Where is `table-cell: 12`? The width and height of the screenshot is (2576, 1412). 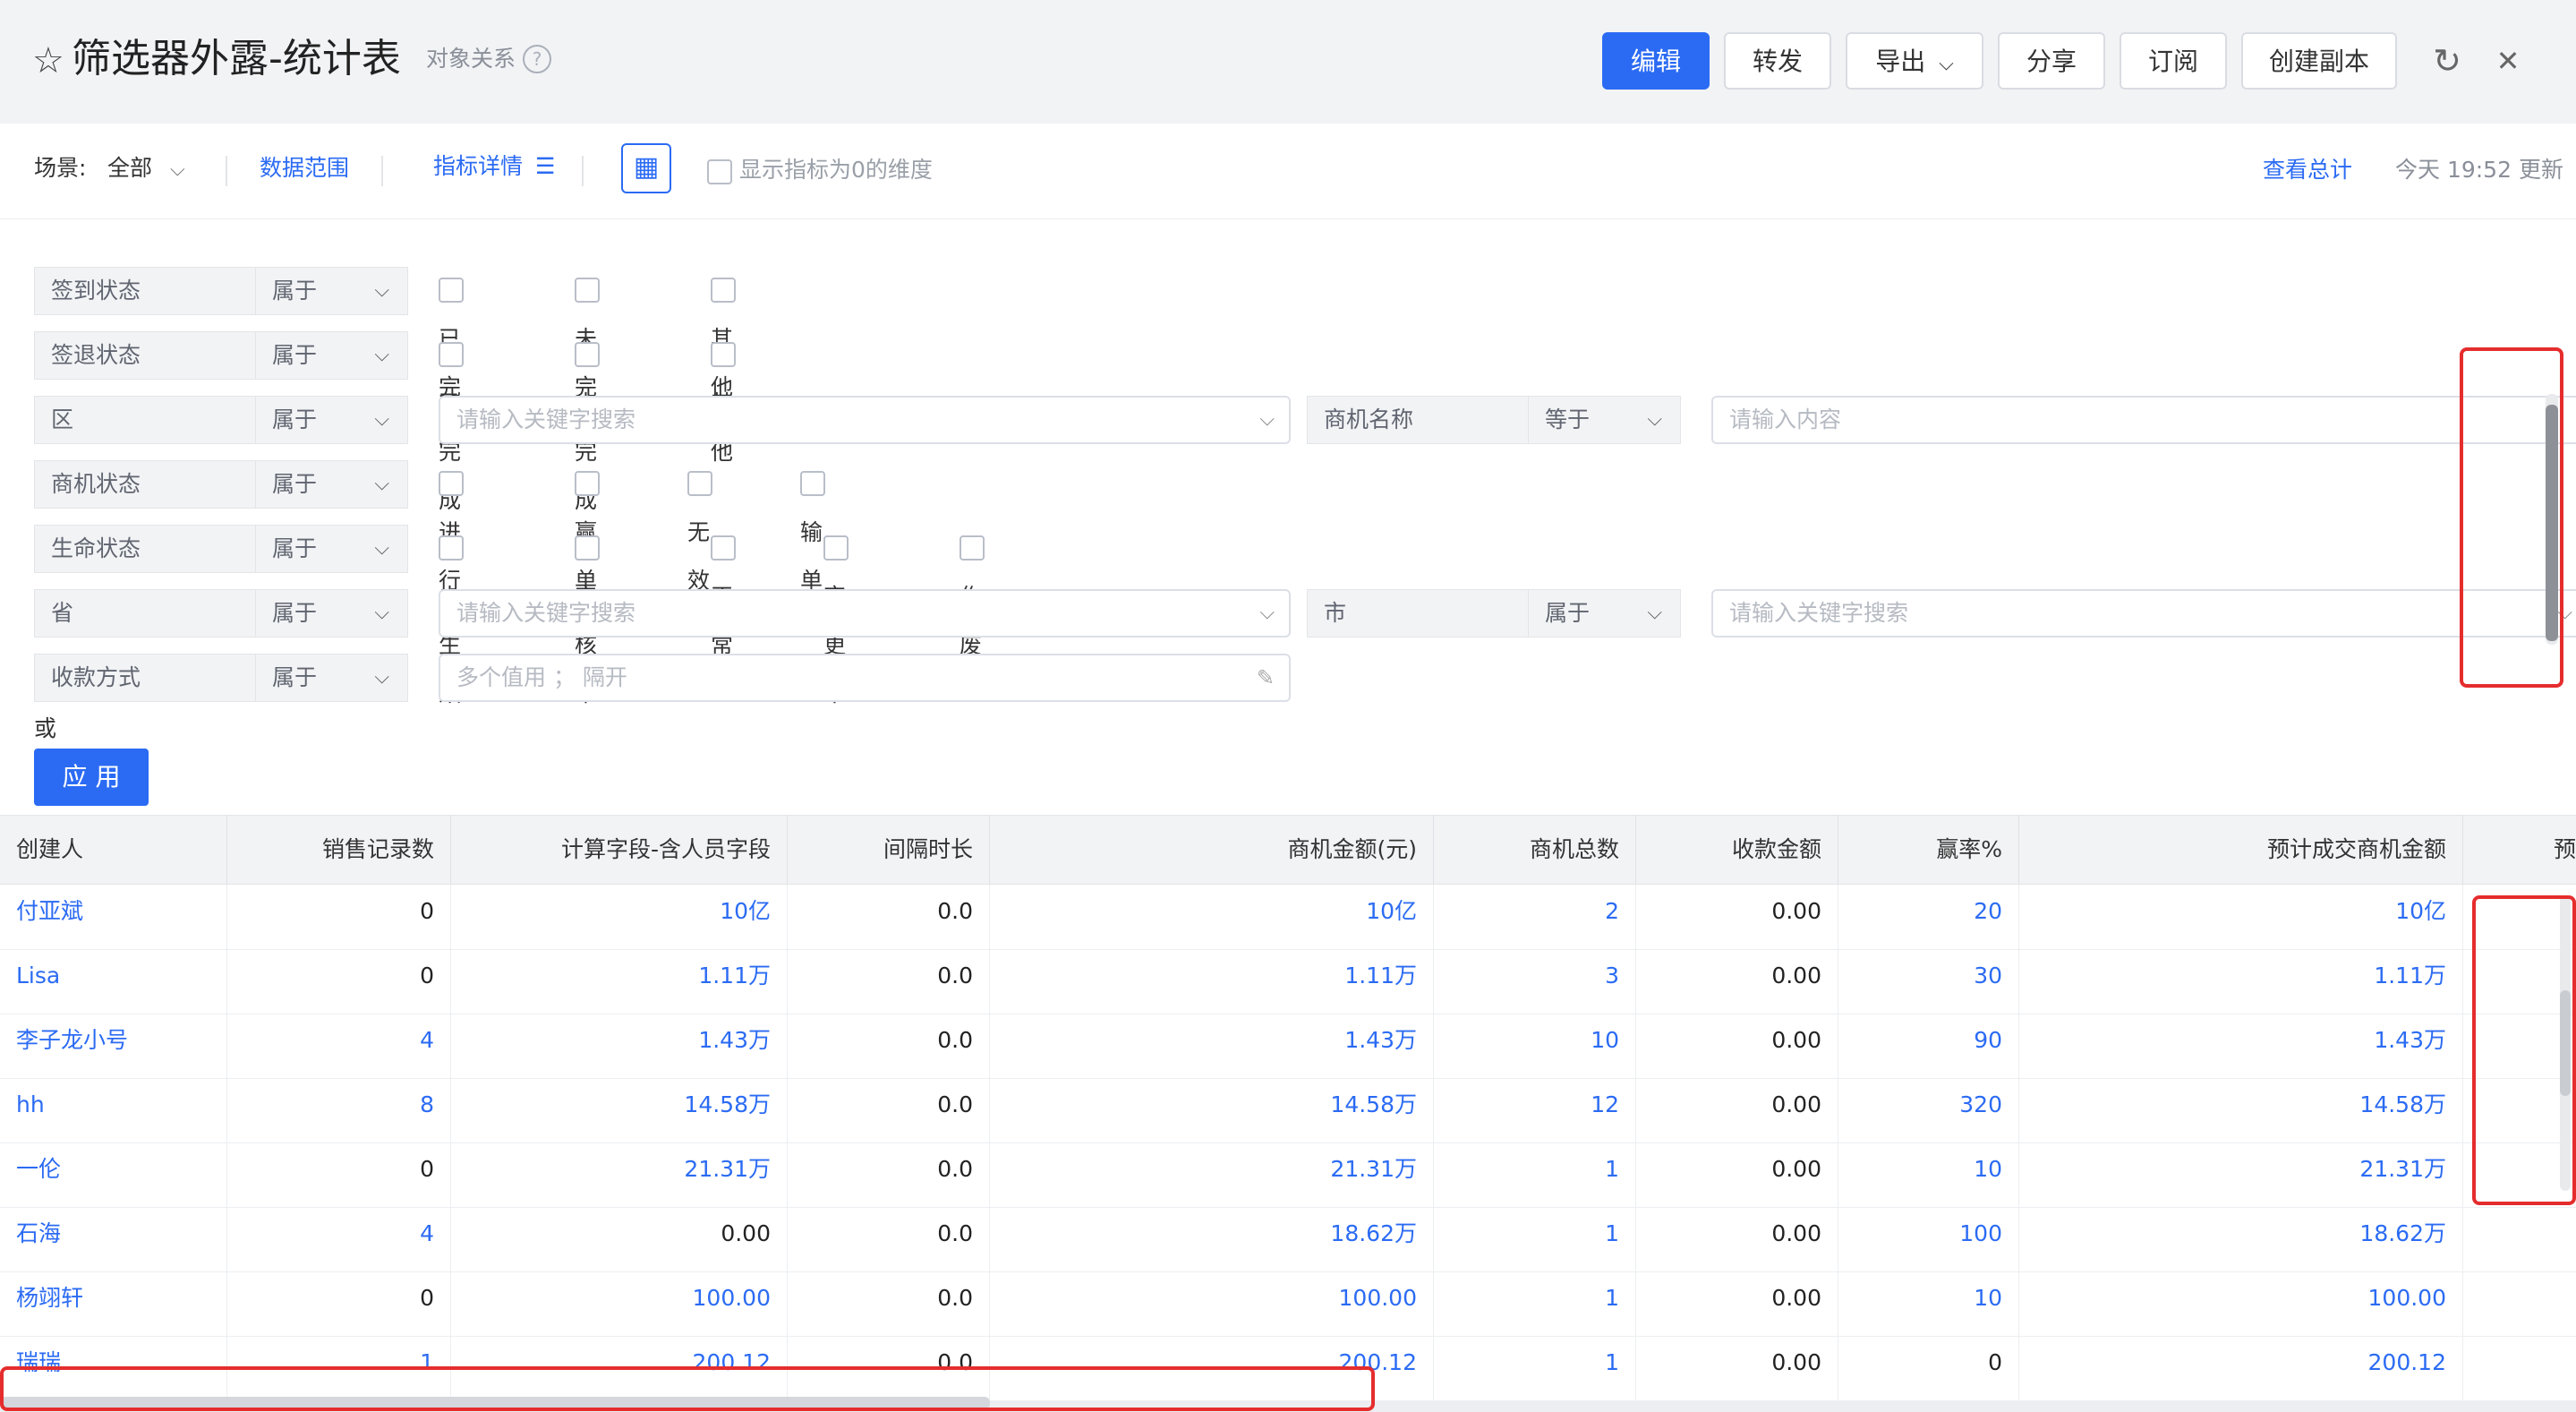 table-cell: 12 is located at coordinates (1535, 1110).